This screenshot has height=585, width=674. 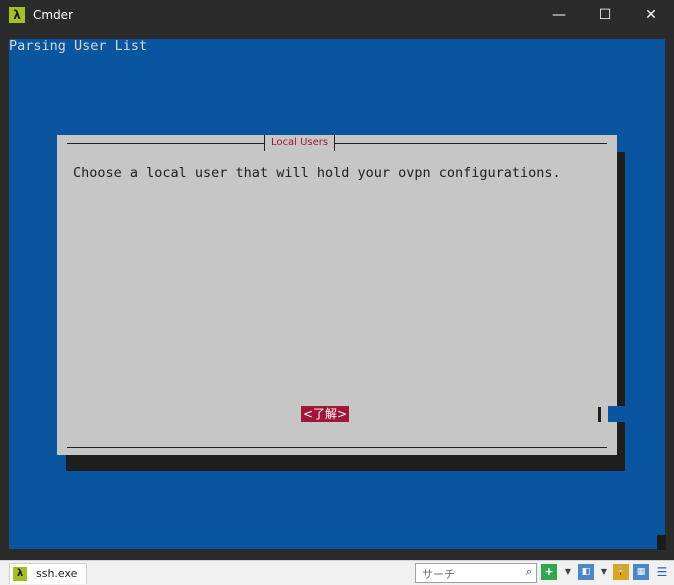 What do you see at coordinates (337, 447) in the screenshot?
I see `dialog-bottom-border` at bounding box center [337, 447].